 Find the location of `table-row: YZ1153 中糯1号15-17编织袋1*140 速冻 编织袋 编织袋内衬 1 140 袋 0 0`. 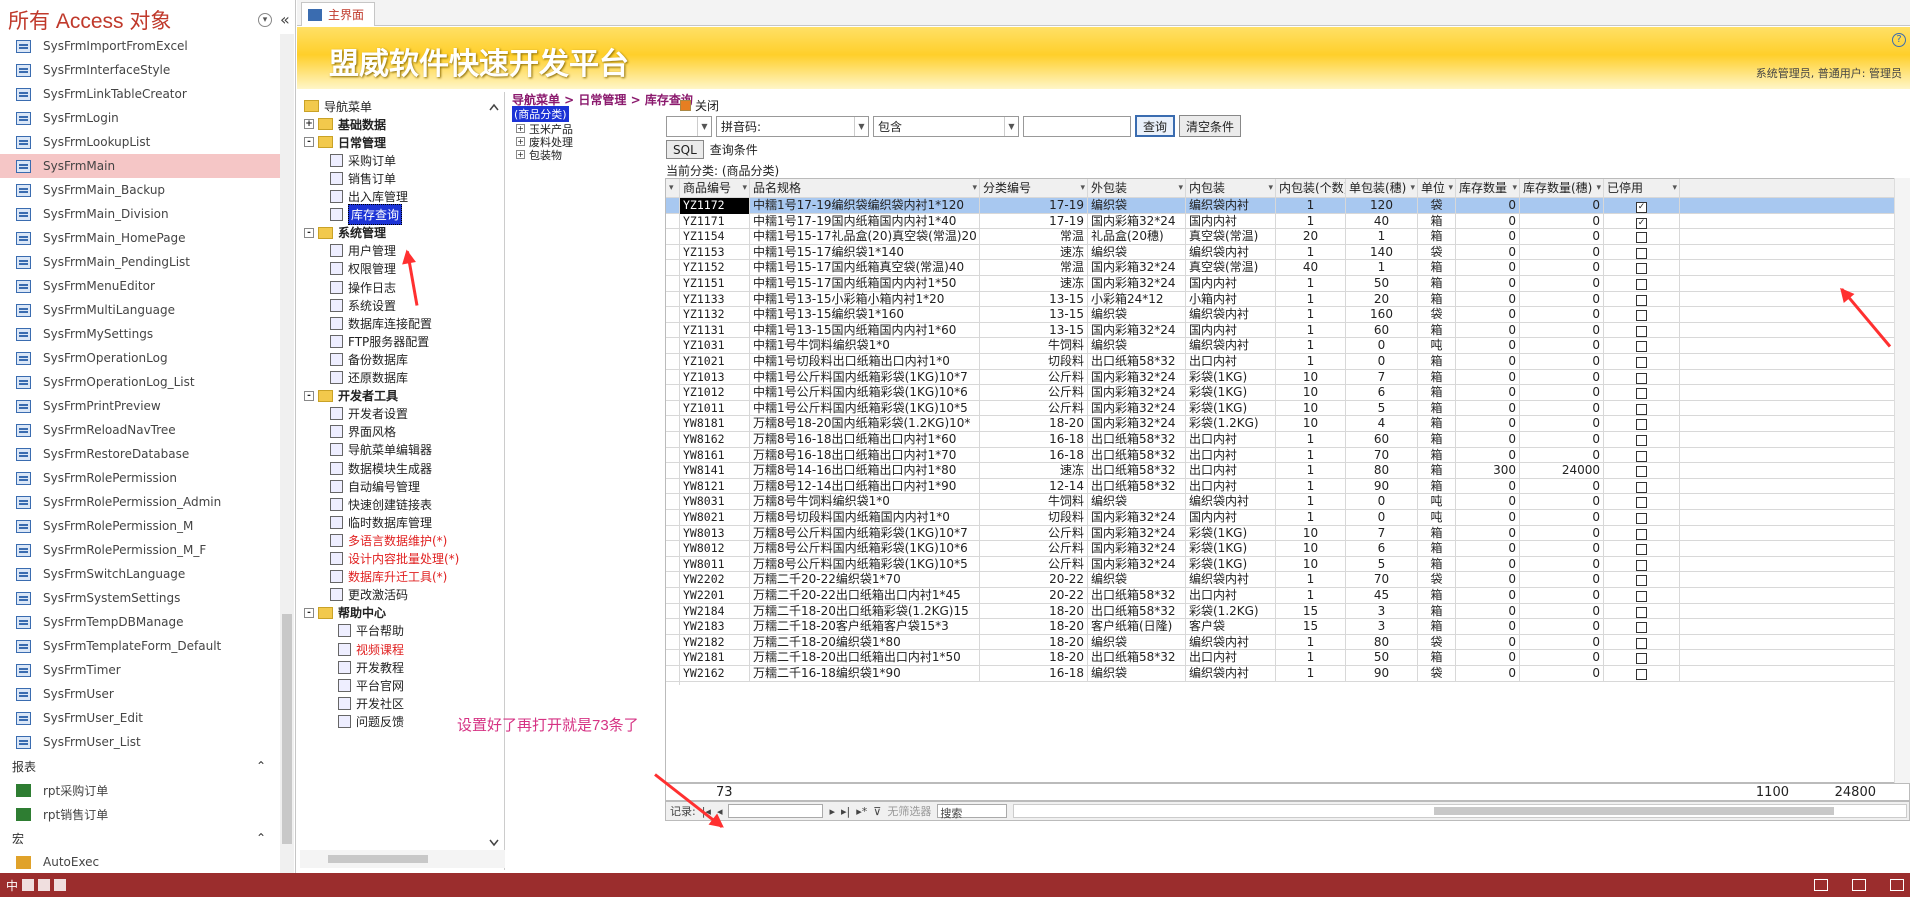

table-row: YZ1153 中糯1号15-17编织袋1*140 速冻 编织袋 编织袋内衬 1 140 袋 0 0 is located at coordinates (1286, 254).